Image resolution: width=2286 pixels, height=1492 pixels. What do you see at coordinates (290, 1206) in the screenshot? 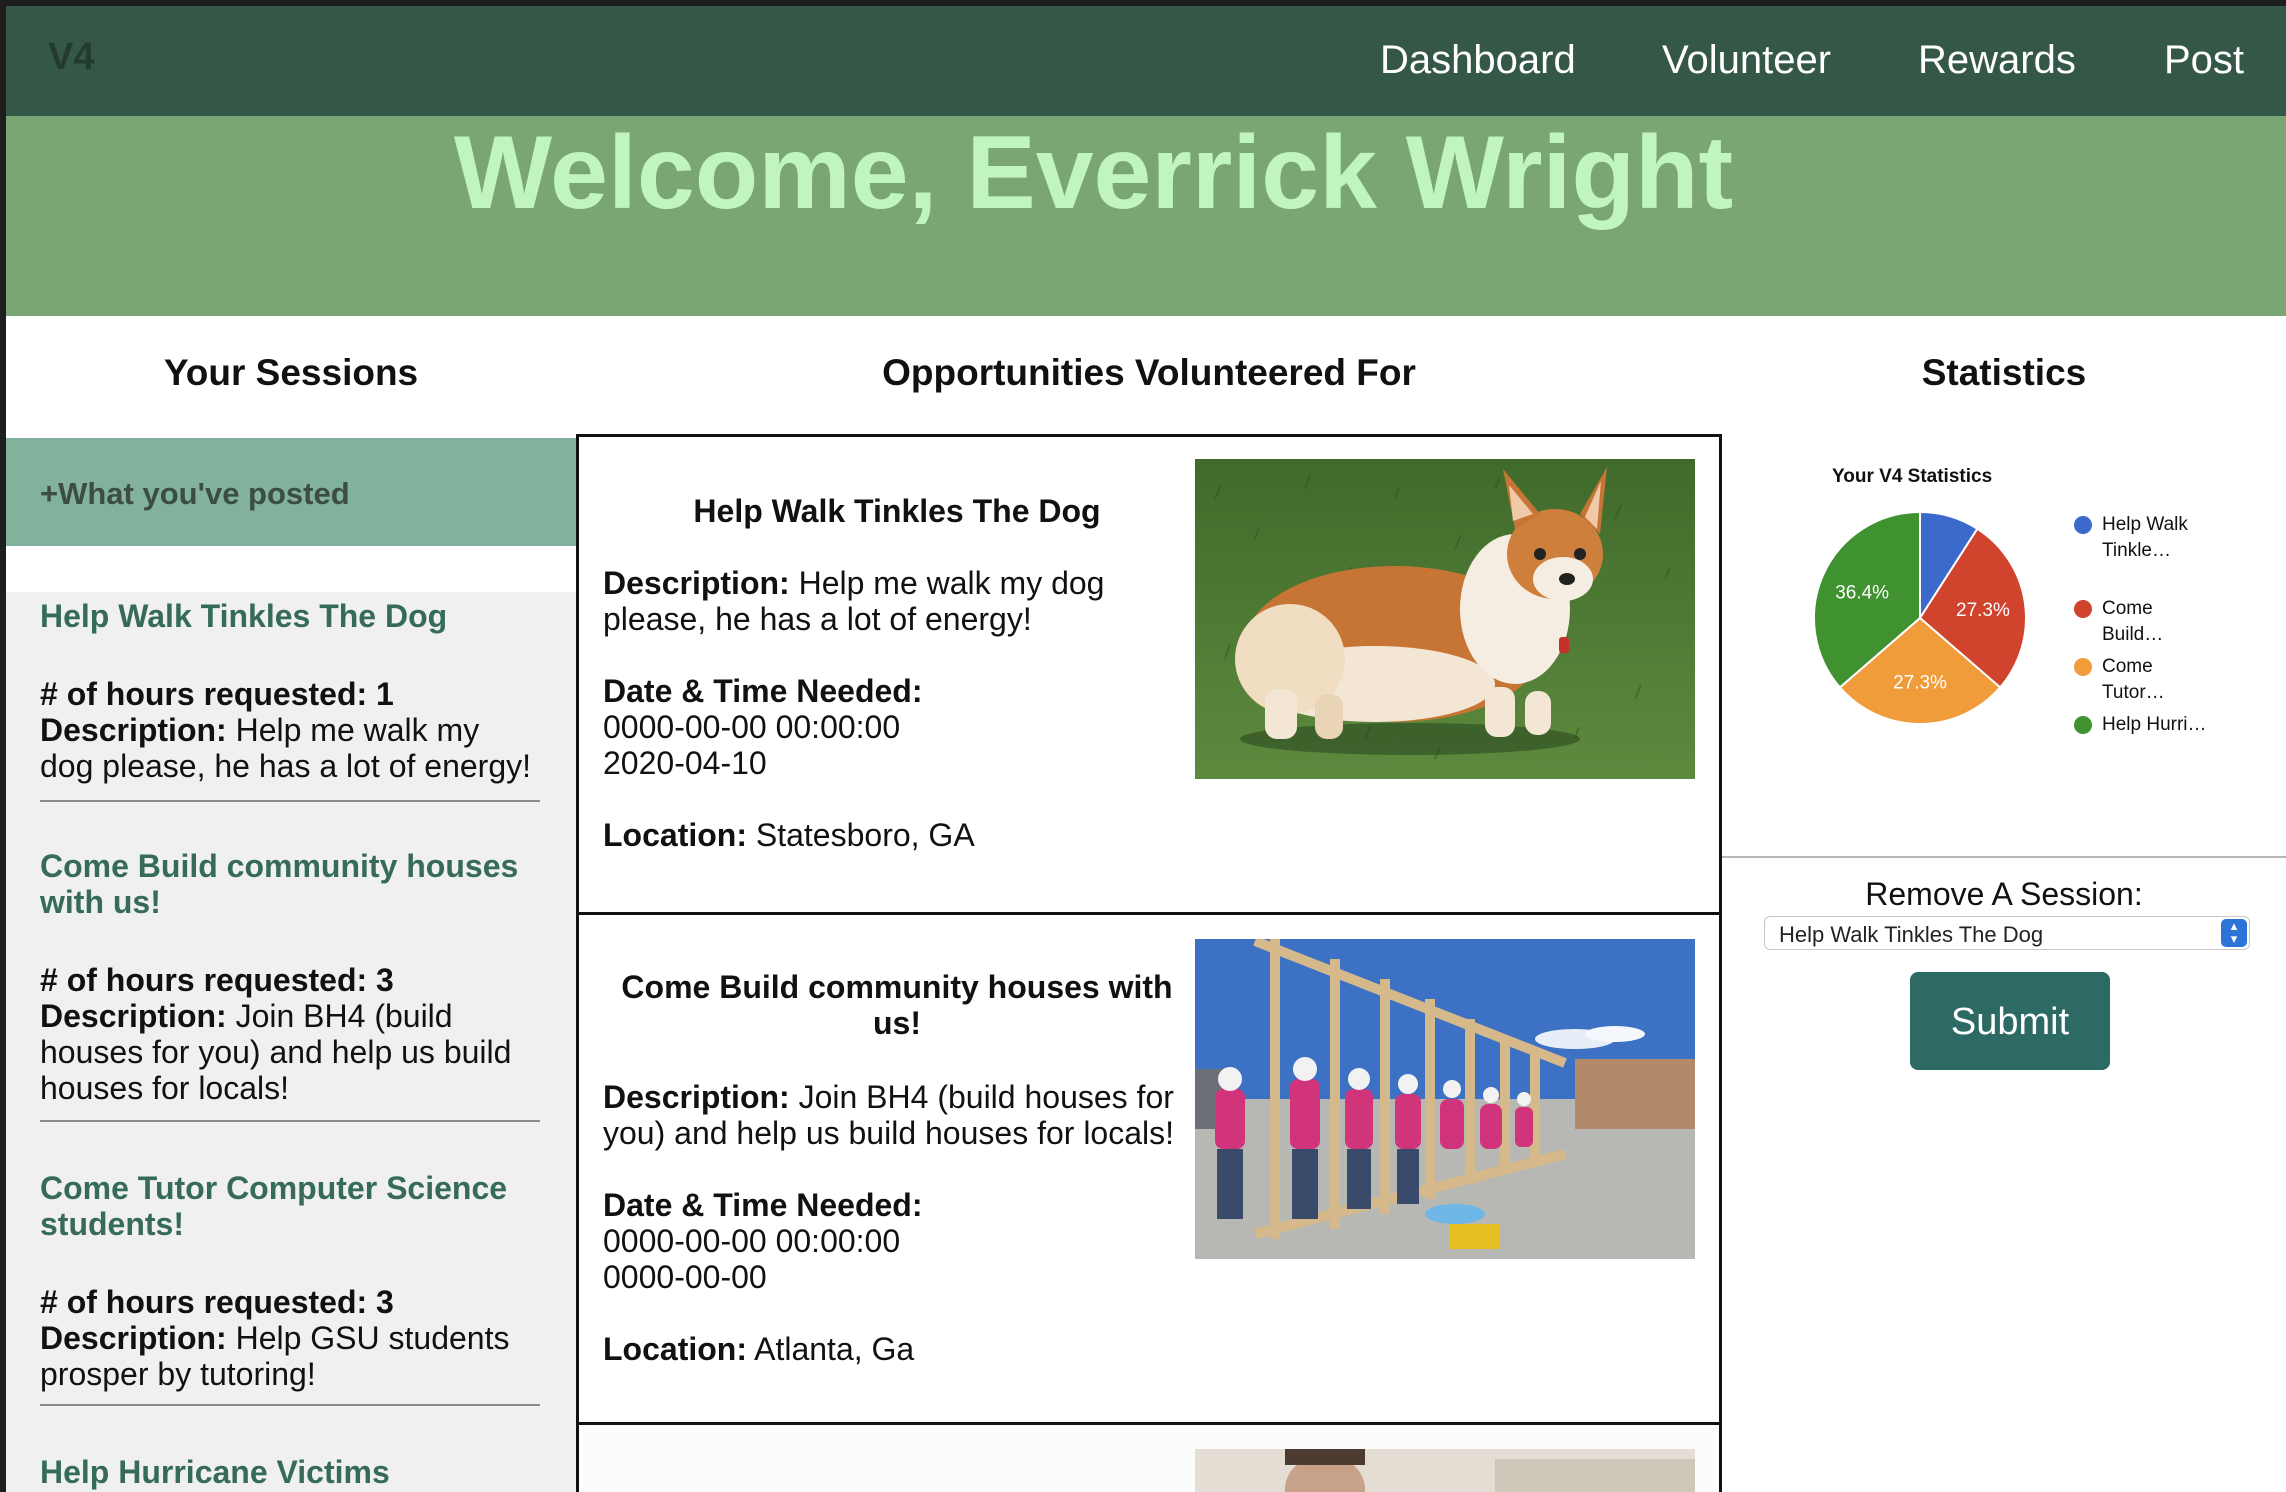
I see `session-title: Come Tutor Computer Science students!` at bounding box center [290, 1206].